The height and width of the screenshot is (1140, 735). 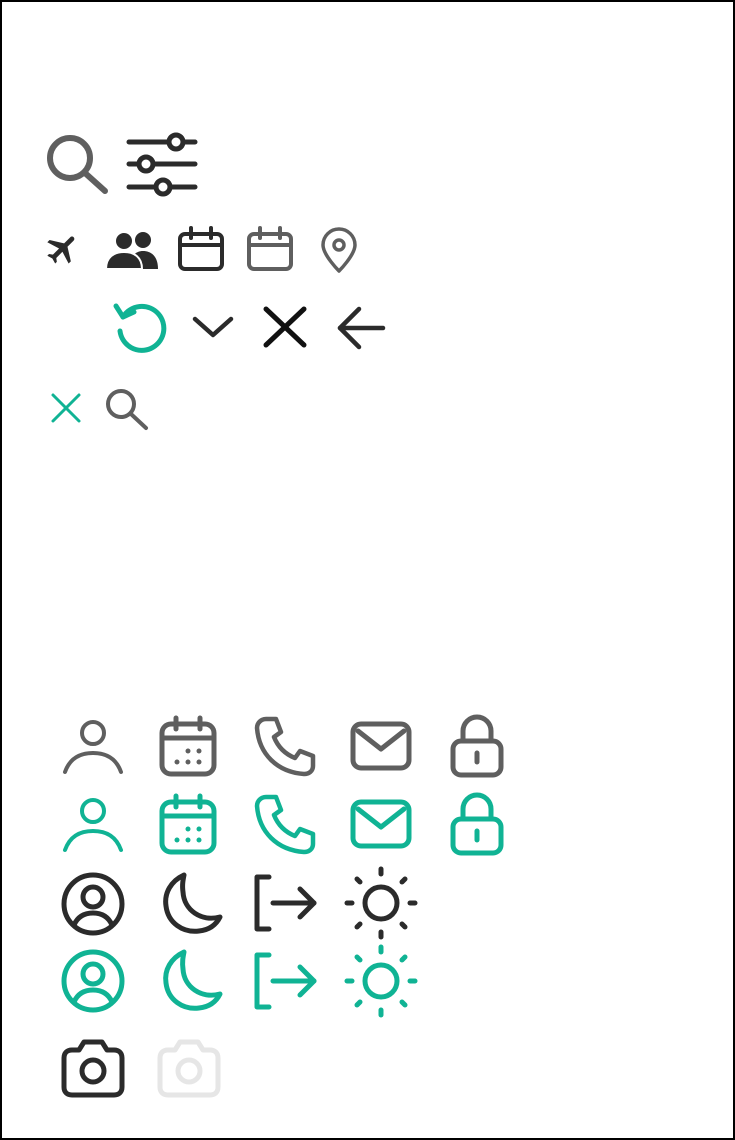 What do you see at coordinates (131, 249) in the screenshot?
I see `users-icon` at bounding box center [131, 249].